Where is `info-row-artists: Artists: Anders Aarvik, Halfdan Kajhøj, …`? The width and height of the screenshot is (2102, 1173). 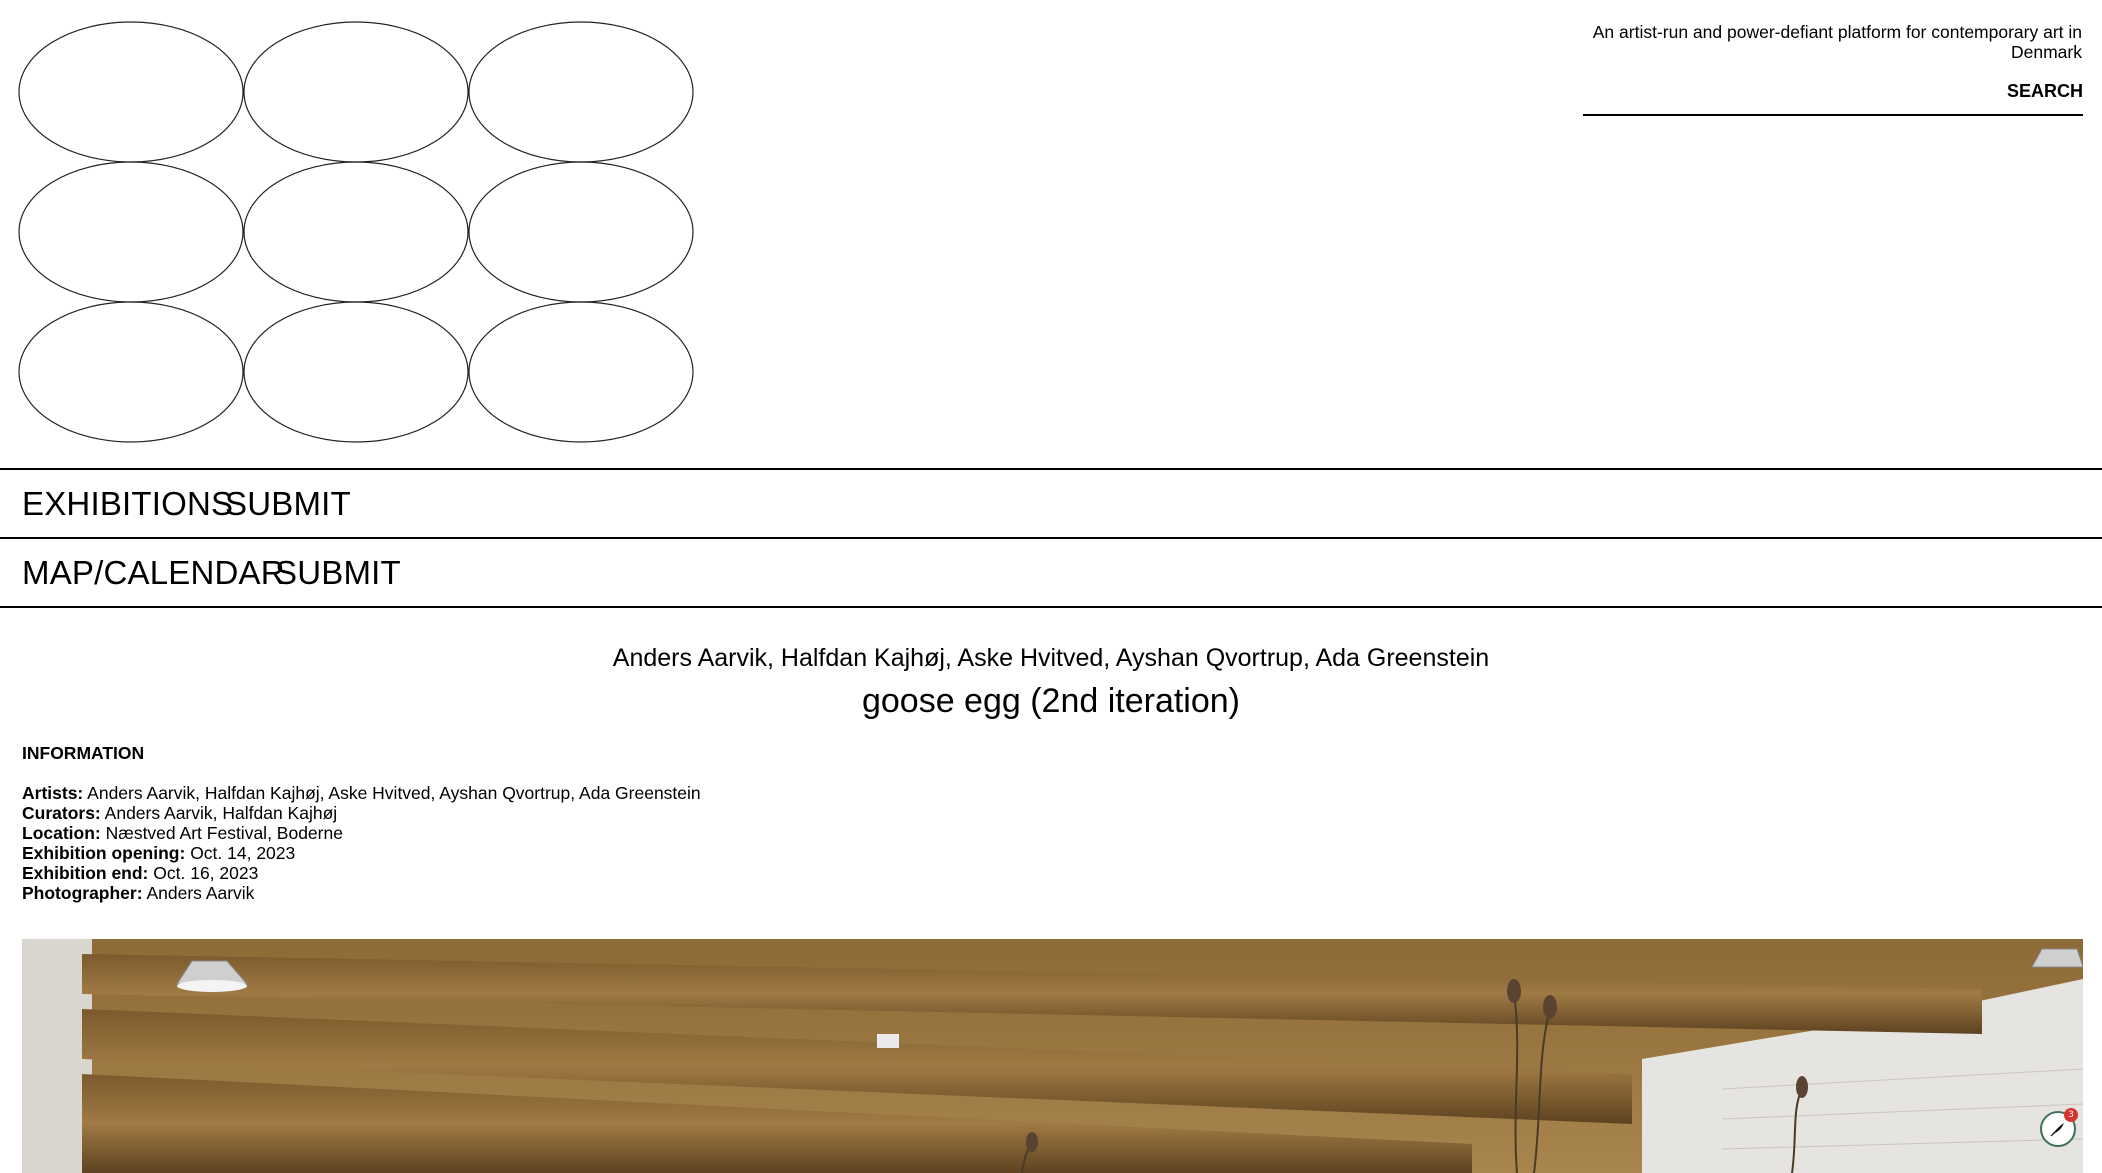
info-row-artists: Artists: Anders Aarvik, Halfdan Kajhøj, … is located at coordinates (361, 793).